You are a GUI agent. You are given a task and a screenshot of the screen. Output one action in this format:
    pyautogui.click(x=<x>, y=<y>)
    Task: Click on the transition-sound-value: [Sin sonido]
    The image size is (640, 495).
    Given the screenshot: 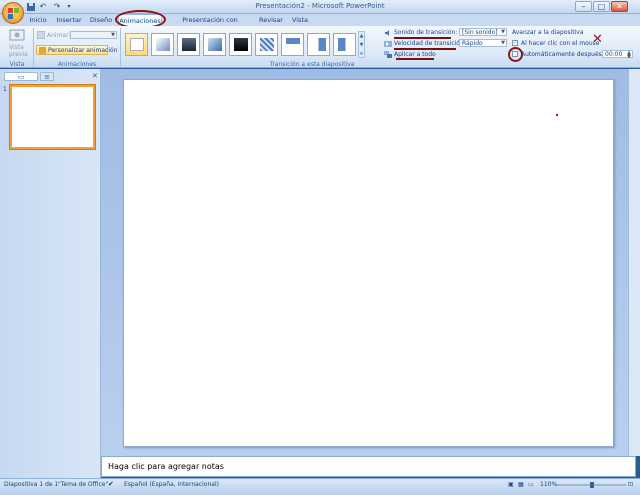 What is the action you would take?
    pyautogui.click(x=480, y=32)
    